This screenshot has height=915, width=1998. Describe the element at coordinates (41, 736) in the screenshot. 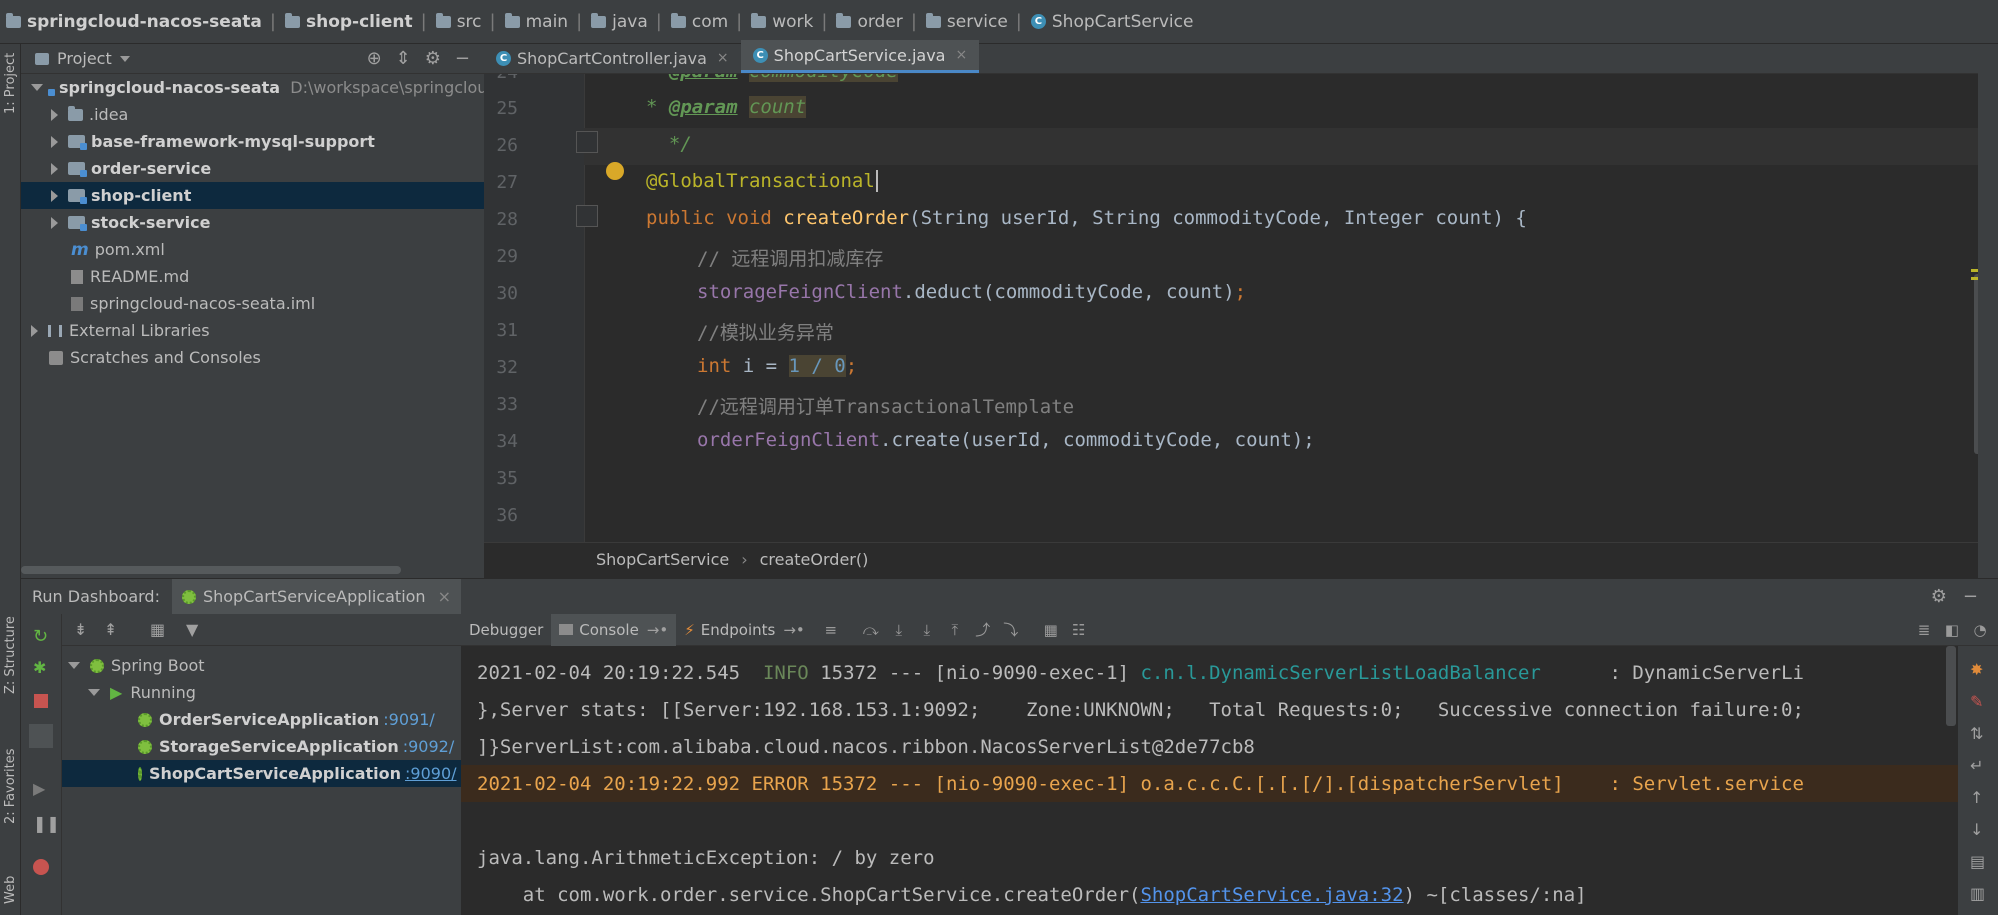

I see `layout-icon` at that location.